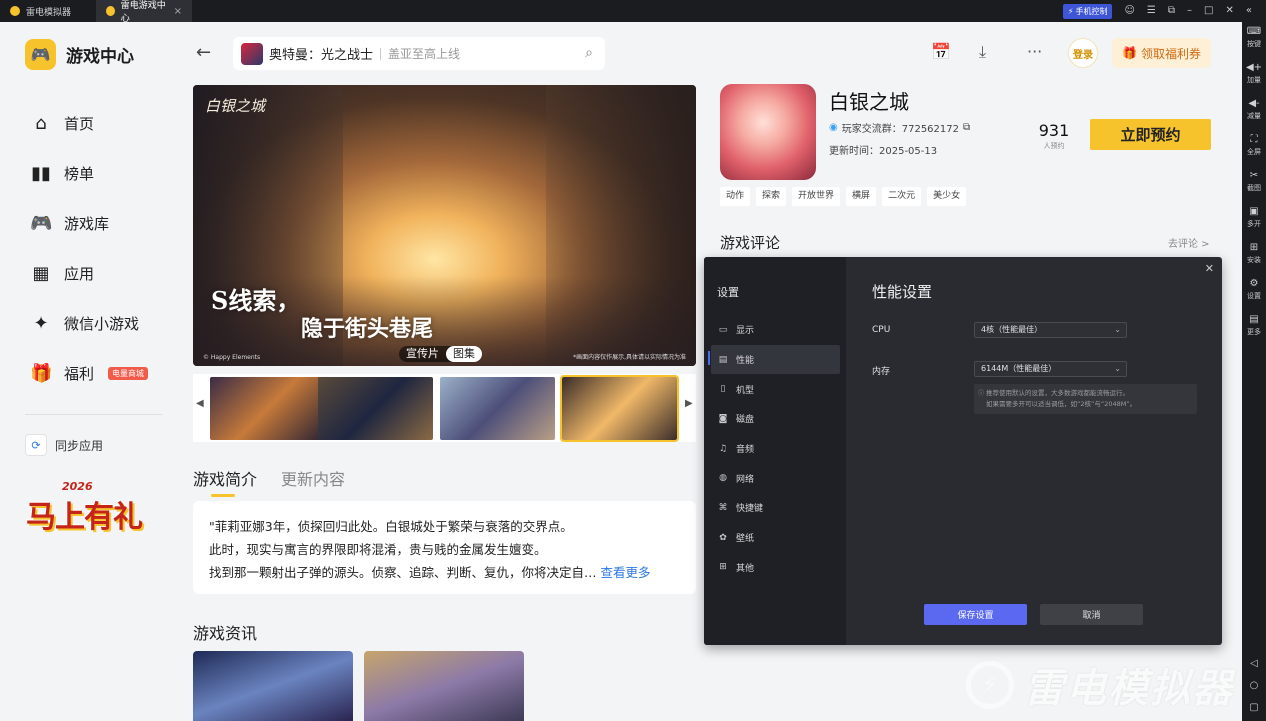 This screenshot has height=721, width=1266. I want to click on gallery-thumbnail-selected, so click(619, 408).